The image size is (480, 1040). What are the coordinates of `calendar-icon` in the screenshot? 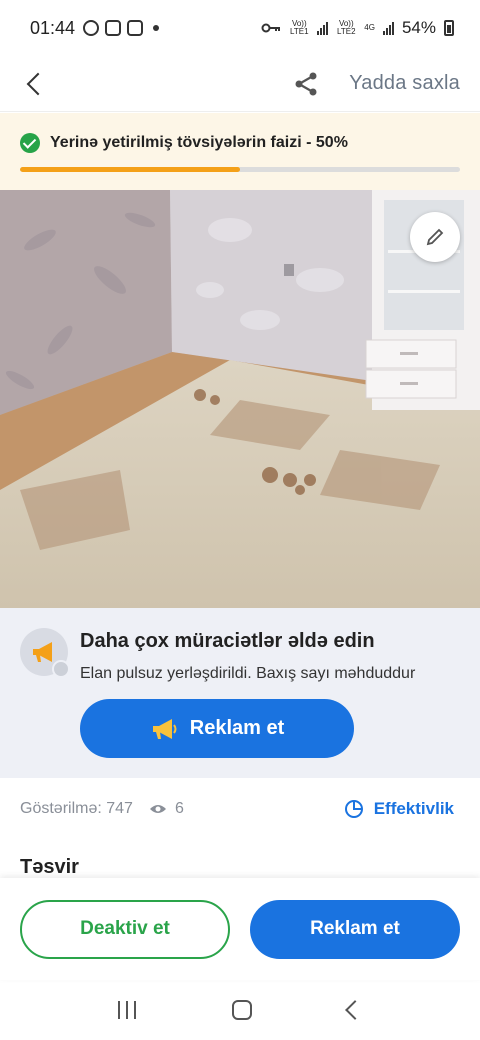 It's located at (135, 28).